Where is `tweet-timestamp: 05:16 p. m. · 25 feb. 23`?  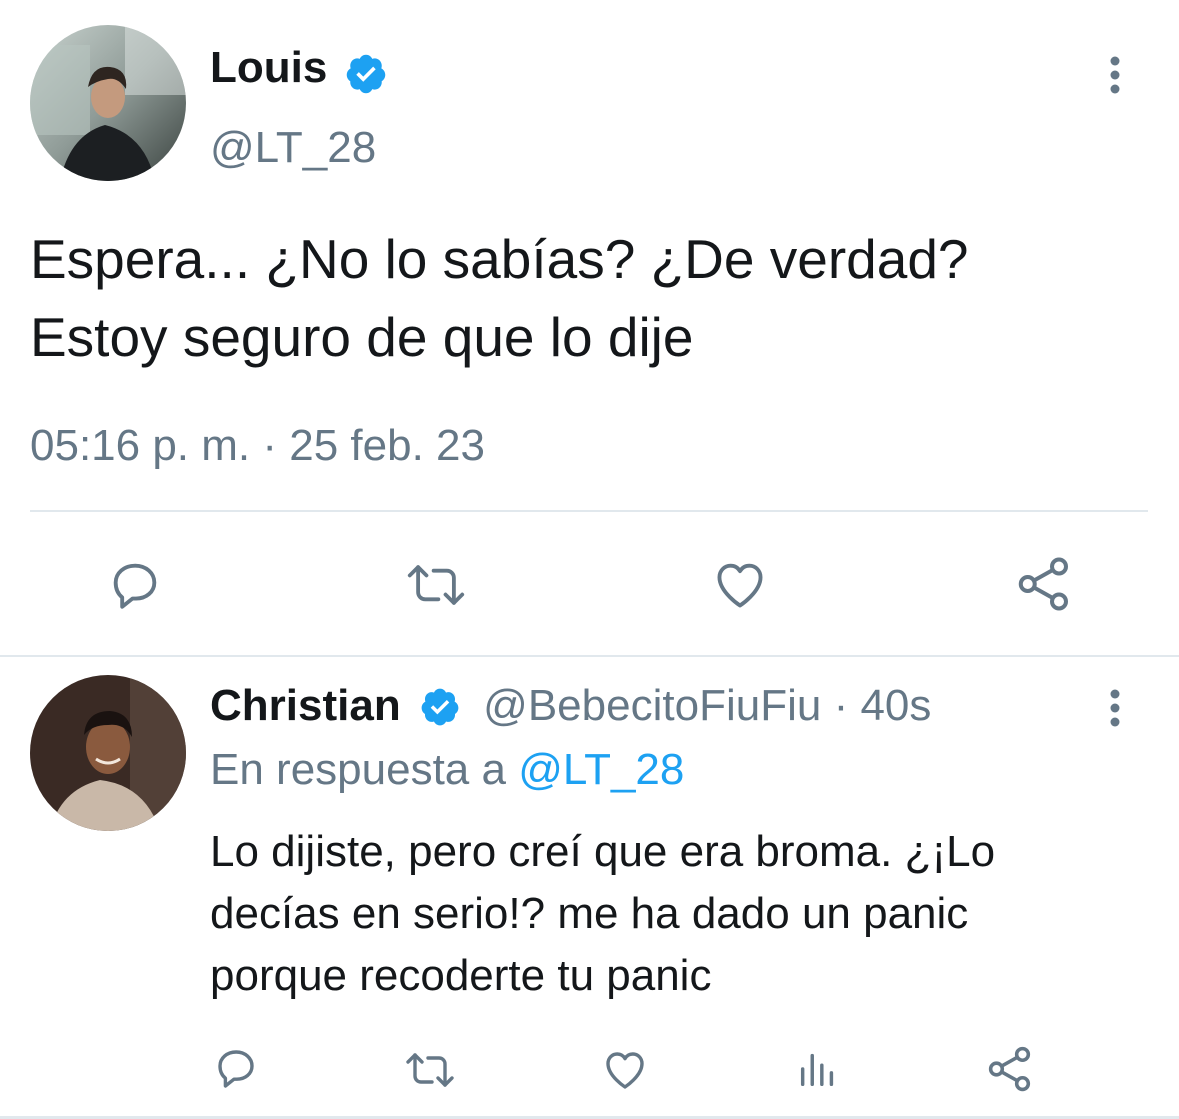 tweet-timestamp: 05:16 p. m. · 25 feb. 23 is located at coordinates (257, 446).